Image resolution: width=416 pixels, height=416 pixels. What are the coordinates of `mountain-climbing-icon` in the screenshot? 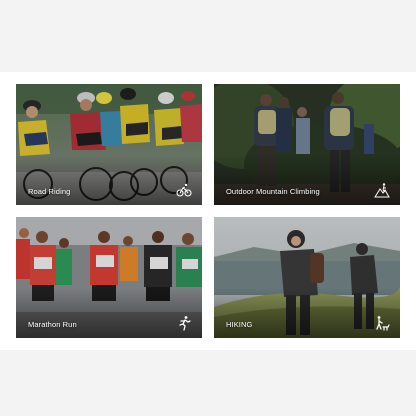 It's located at (382, 190).